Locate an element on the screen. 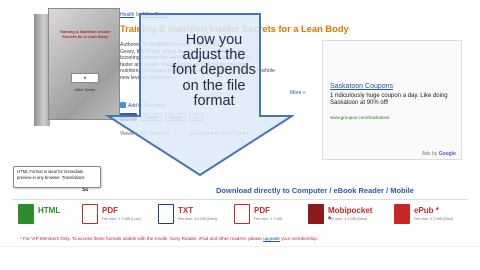 The image size is (480, 270). format-label: ePub * is located at coordinates (426, 210).